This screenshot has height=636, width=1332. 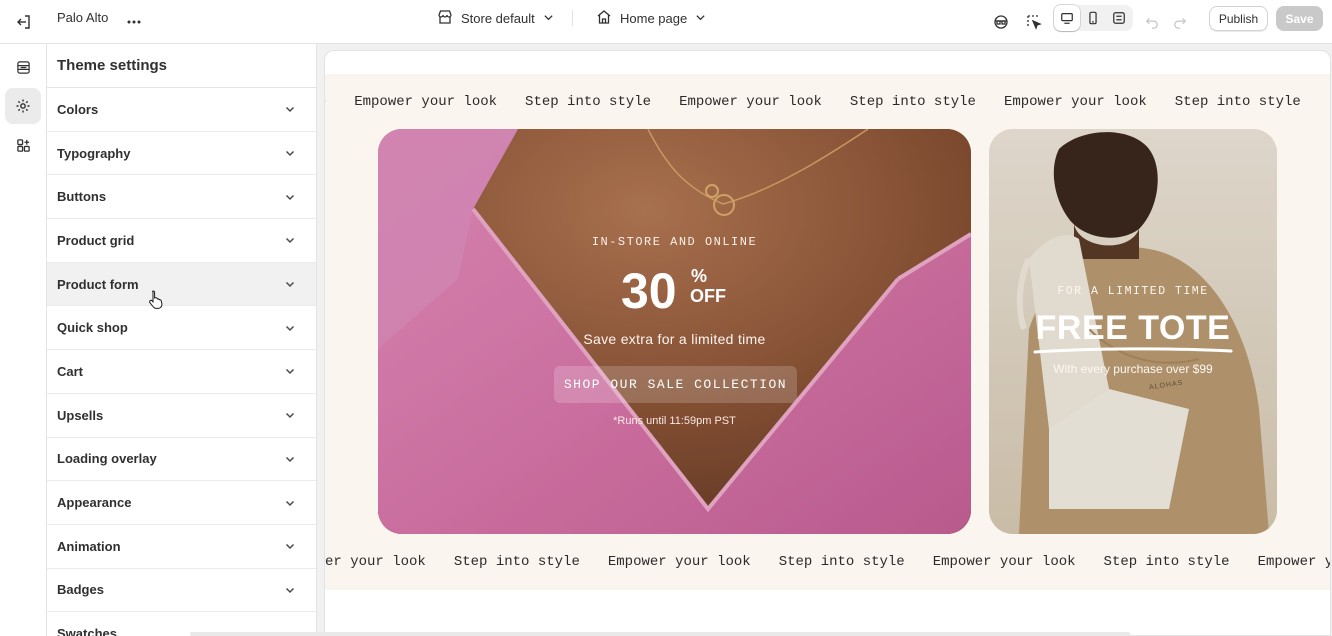 What do you see at coordinates (445, 18) in the screenshot?
I see `store-icon` at bounding box center [445, 18].